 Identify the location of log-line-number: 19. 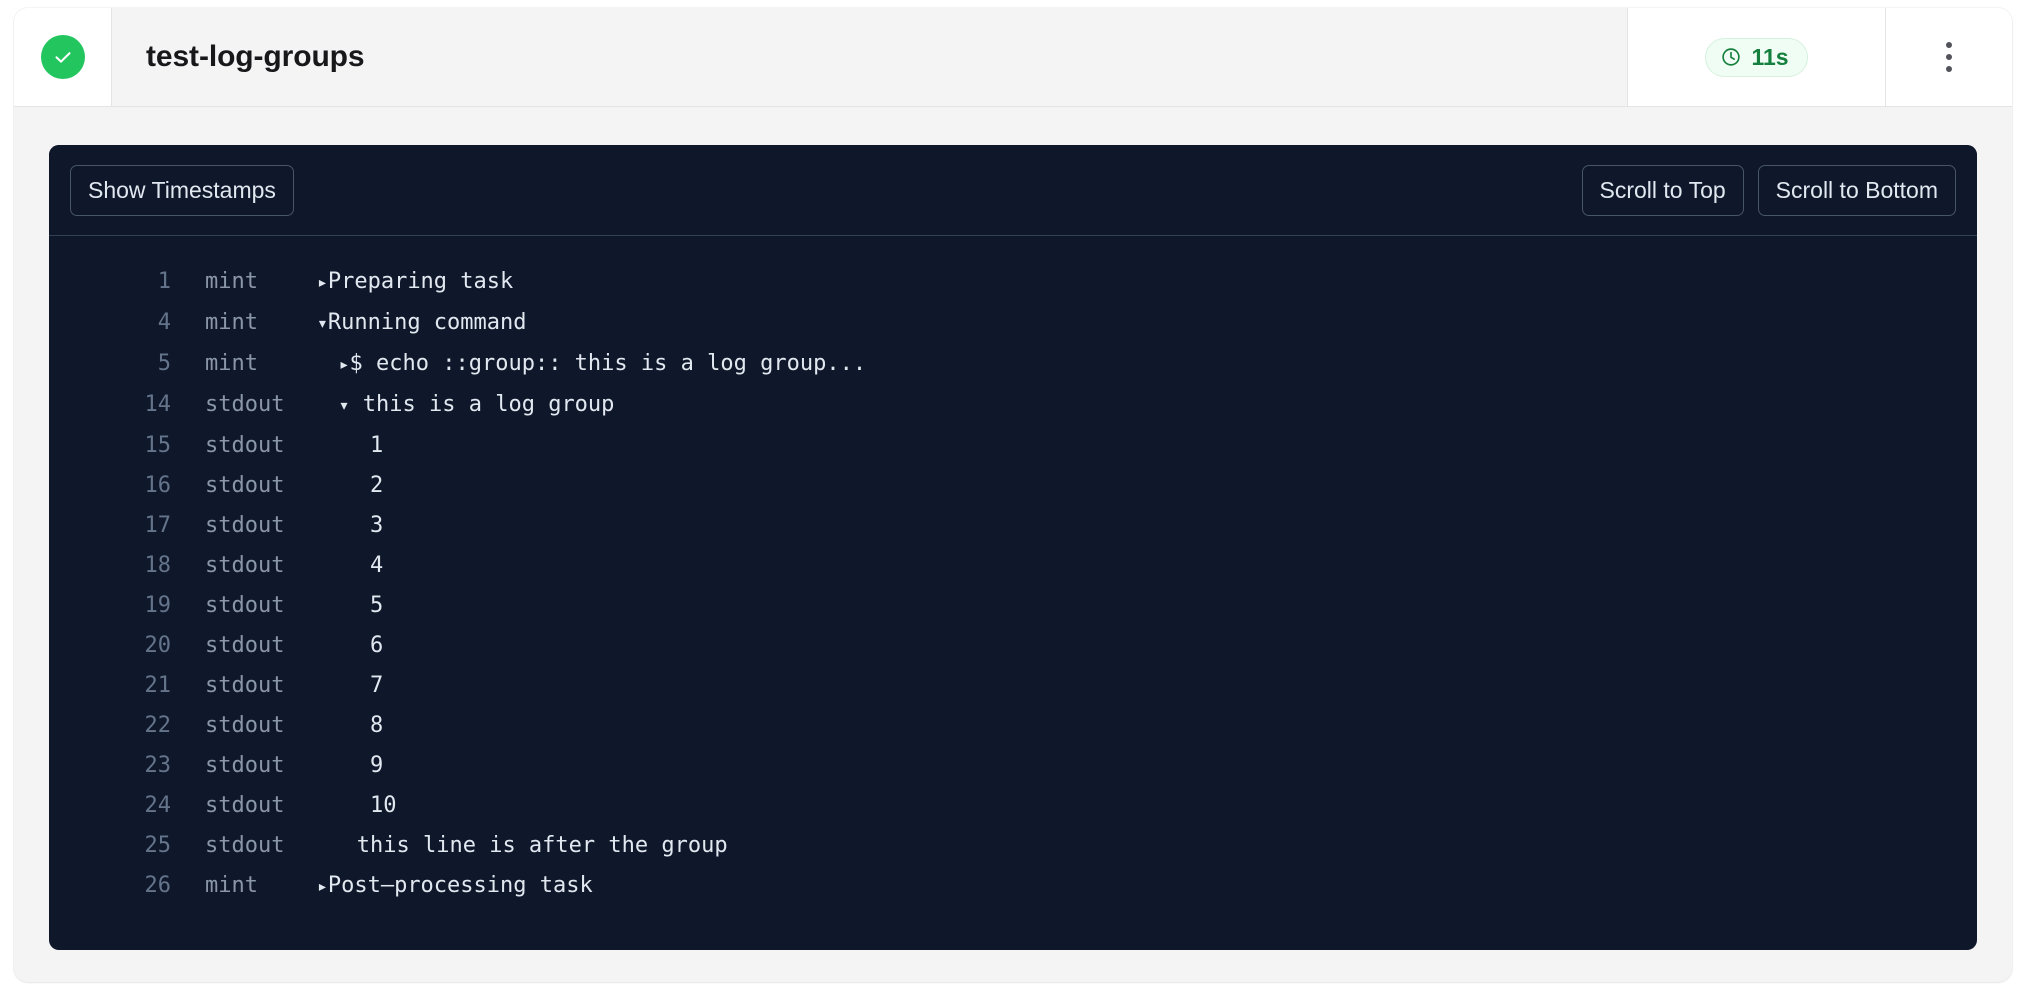
(158, 605).